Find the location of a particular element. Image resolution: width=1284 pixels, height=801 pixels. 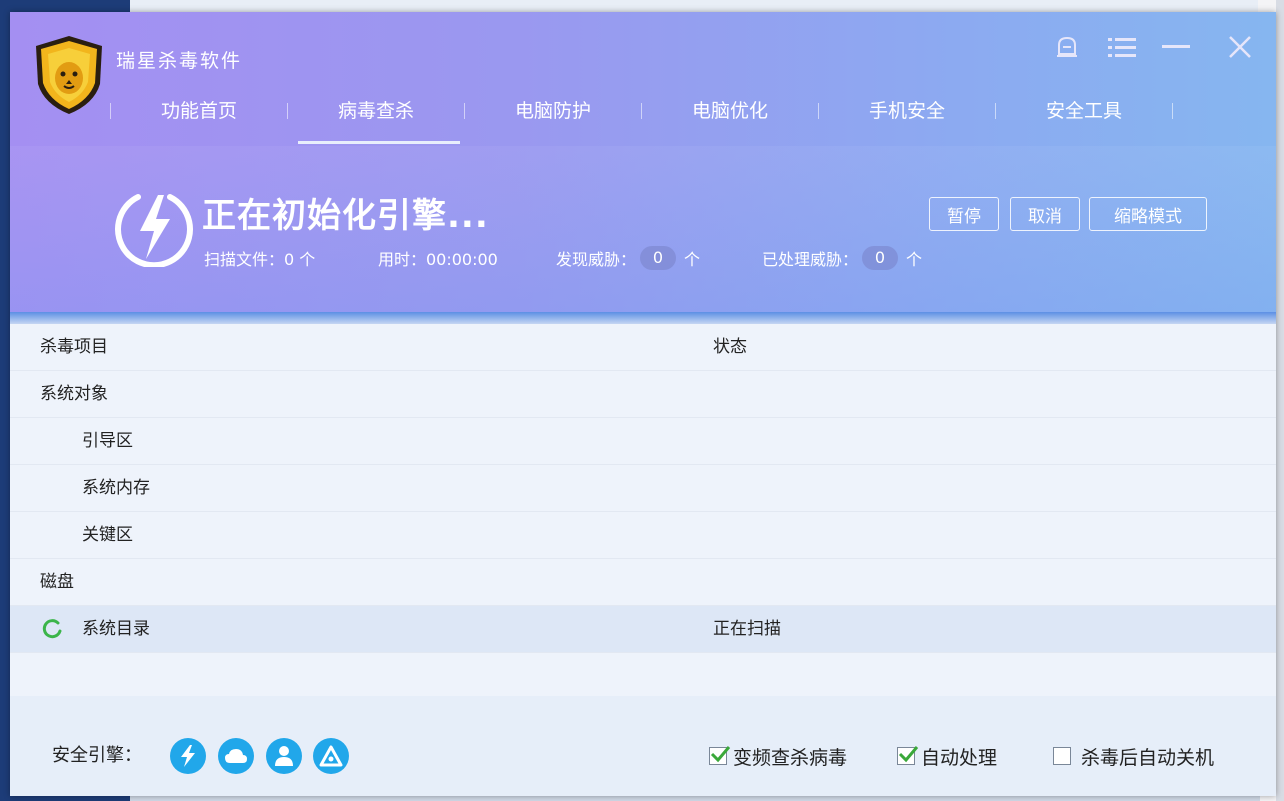

tab-virus-scan: 病毒查杀 is located at coordinates (376, 111).